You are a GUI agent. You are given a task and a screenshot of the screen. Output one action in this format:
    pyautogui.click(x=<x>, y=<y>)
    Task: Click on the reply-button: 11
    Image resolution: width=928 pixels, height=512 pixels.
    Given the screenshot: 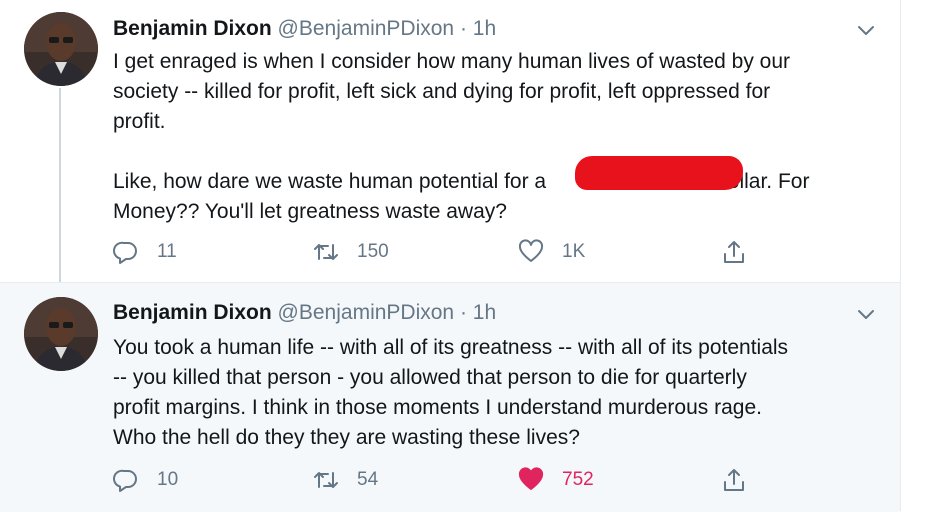 What is the action you would take?
    pyautogui.click(x=145, y=252)
    